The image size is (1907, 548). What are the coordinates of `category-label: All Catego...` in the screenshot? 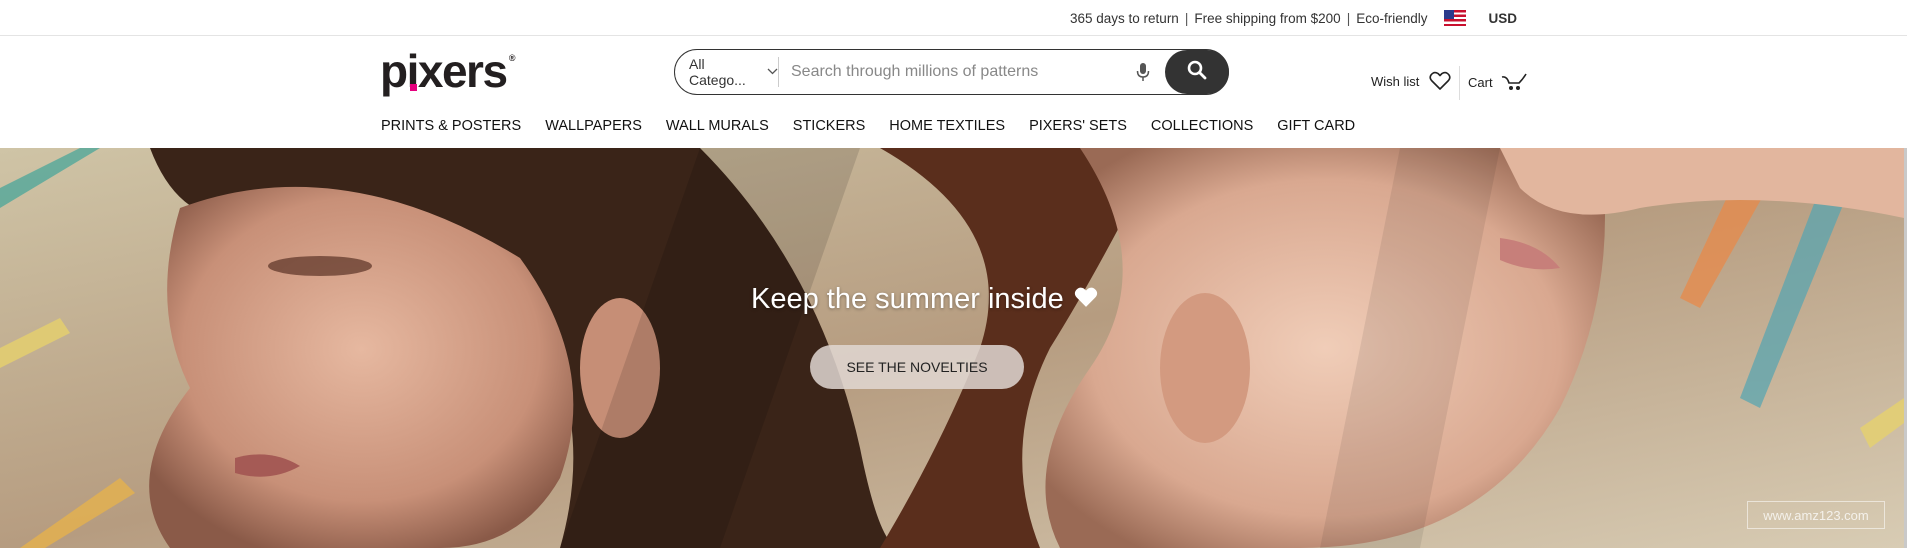 It's located at (717, 72).